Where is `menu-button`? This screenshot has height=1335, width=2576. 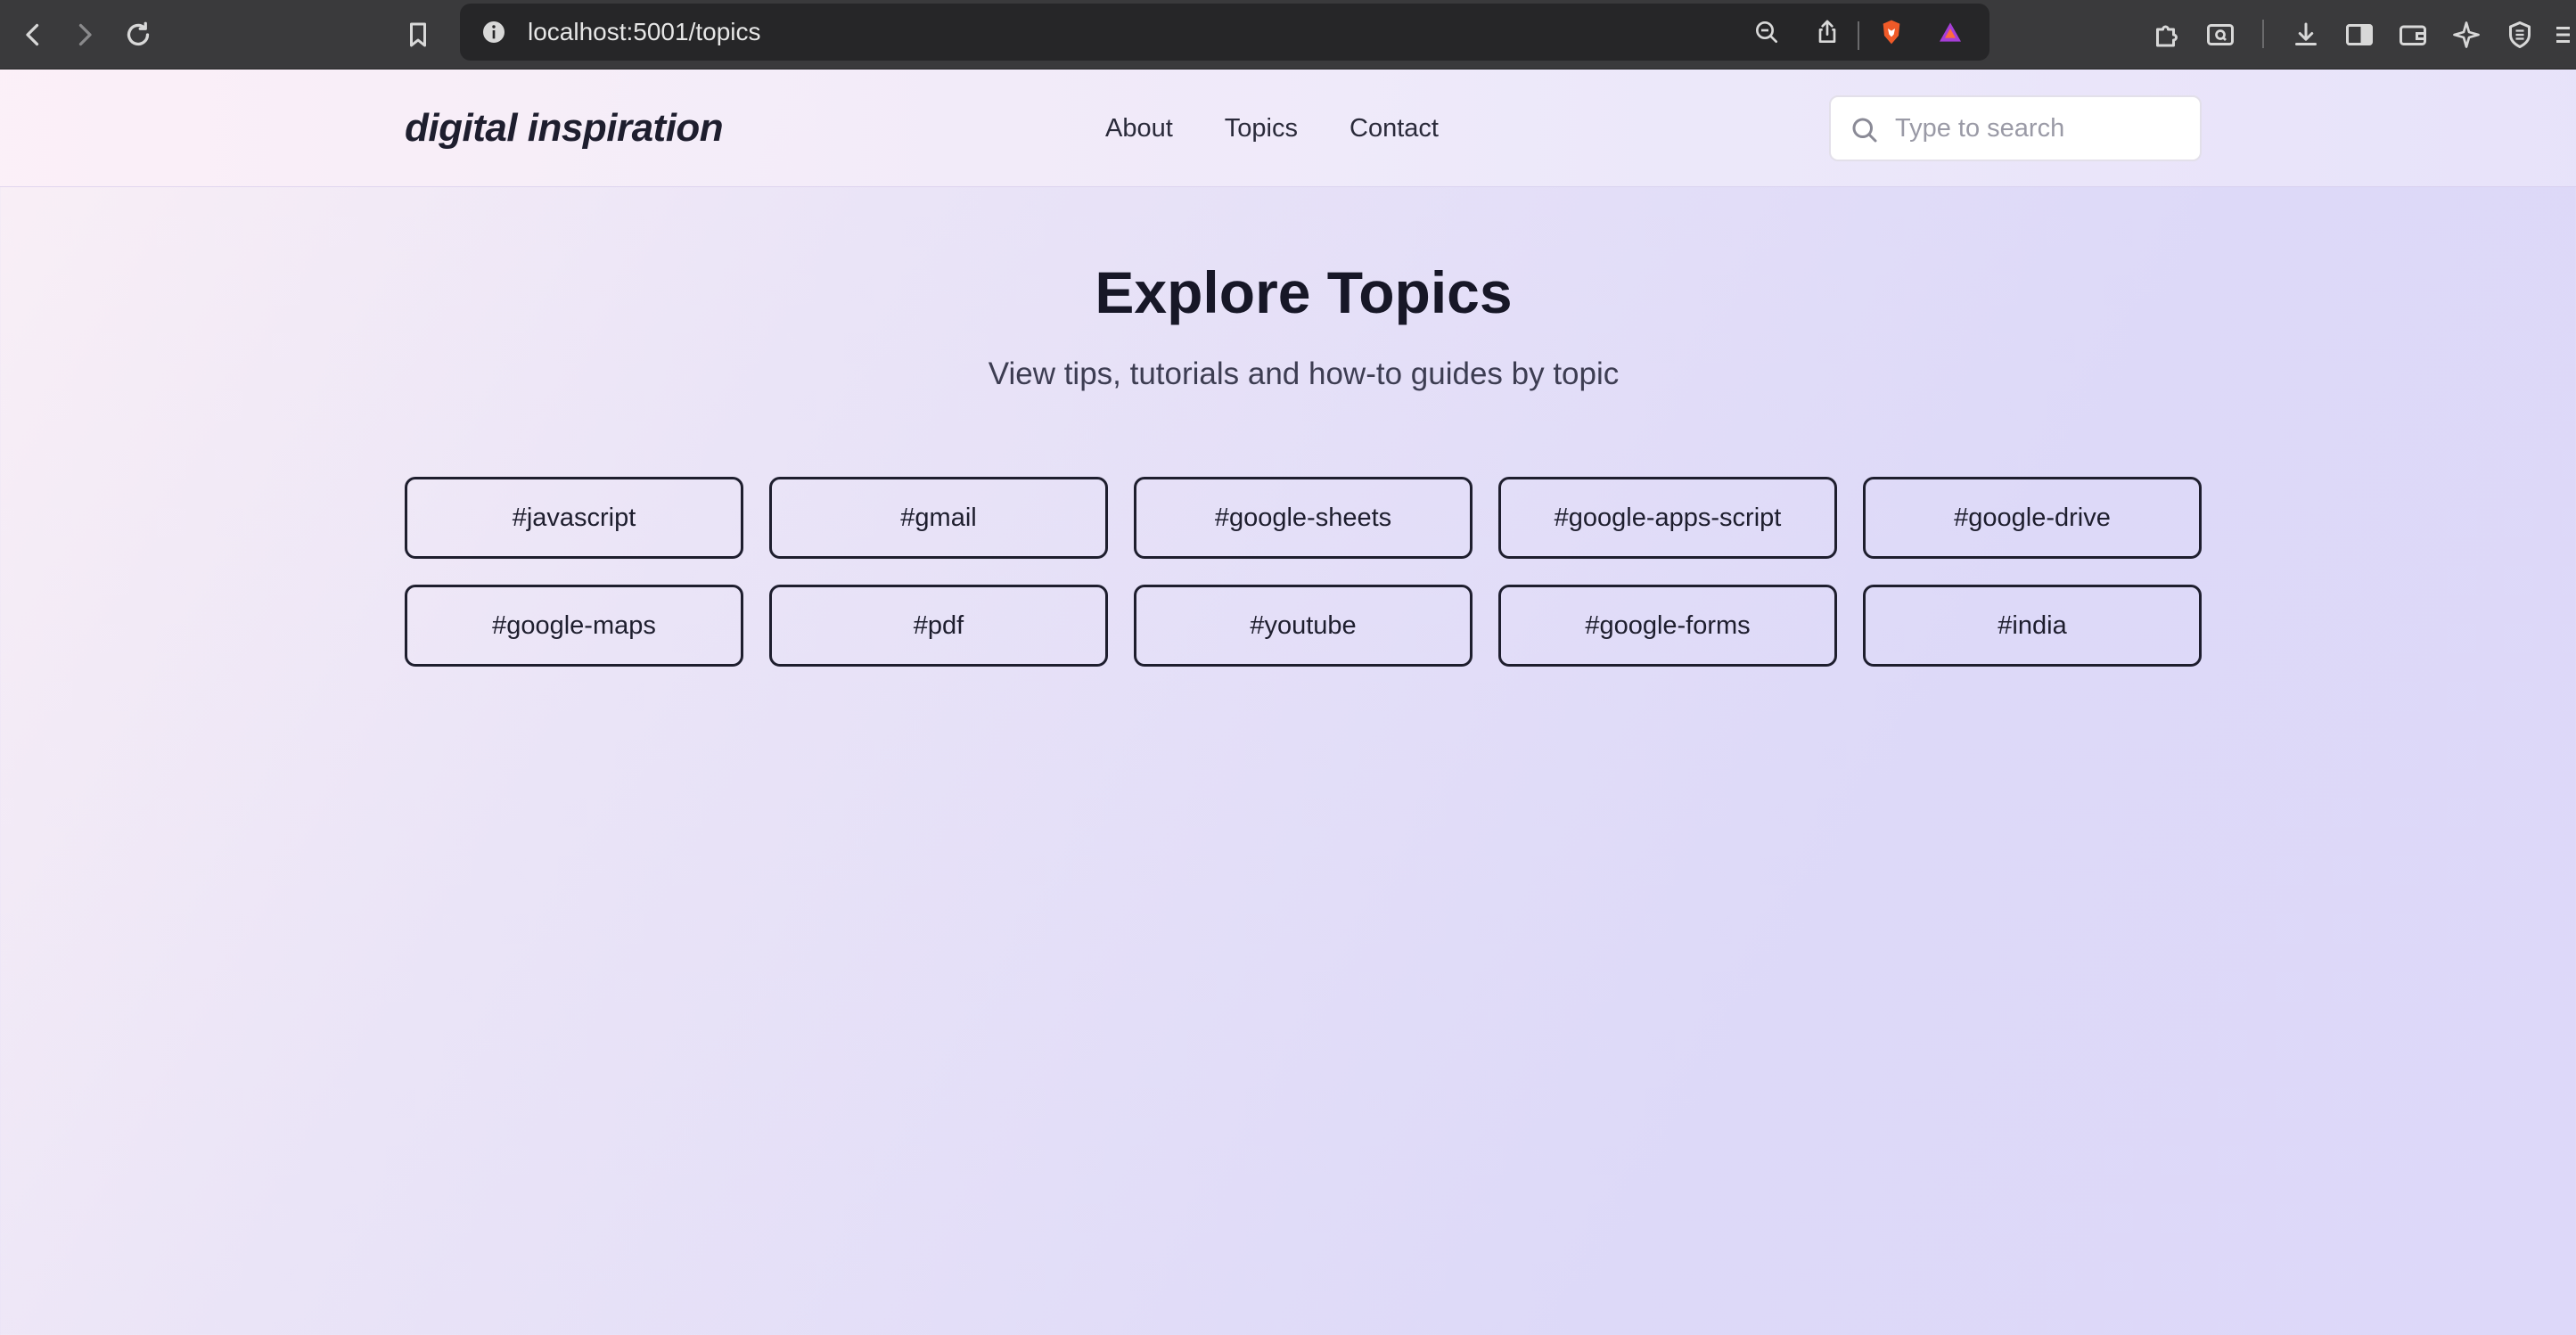 menu-button is located at coordinates (2561, 34).